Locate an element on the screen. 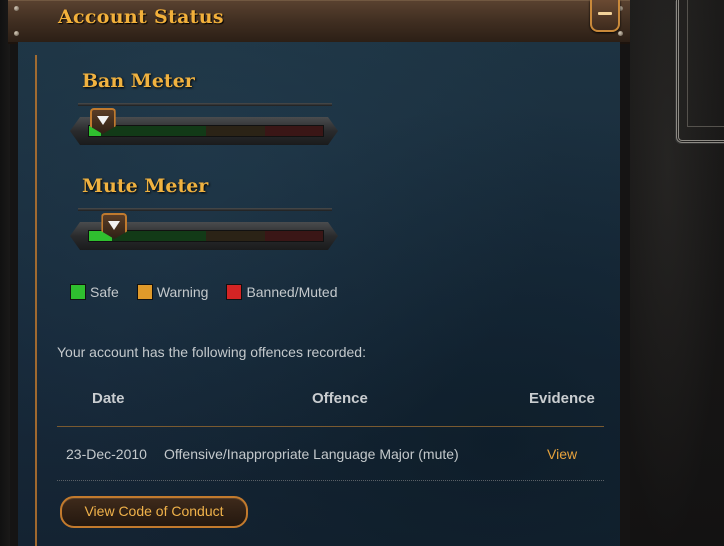 The height and width of the screenshot is (546, 724). legend-item-warning: Warning is located at coordinates (172, 292).